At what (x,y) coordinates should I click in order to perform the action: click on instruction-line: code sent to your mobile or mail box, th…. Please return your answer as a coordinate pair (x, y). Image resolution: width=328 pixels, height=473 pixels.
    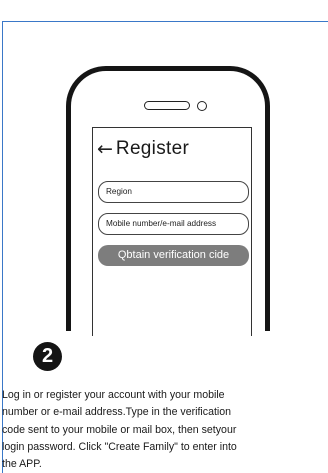
    Looking at the image, I should click on (119, 429).